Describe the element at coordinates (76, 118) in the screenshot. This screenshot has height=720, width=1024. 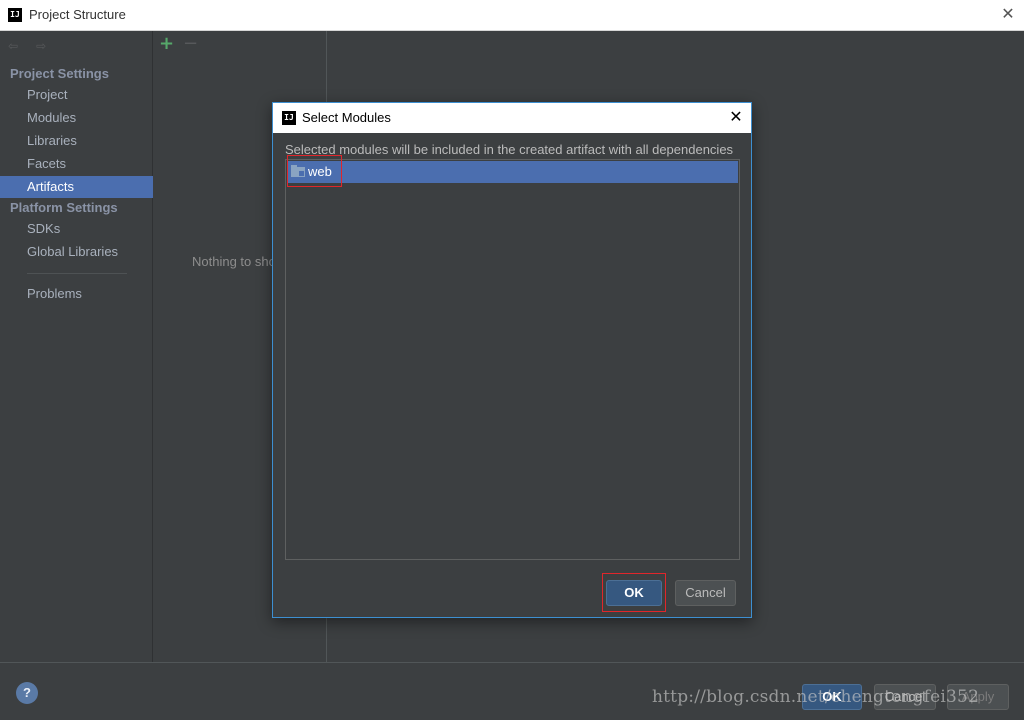
I see `sidebar-item-modules: Modules` at that location.